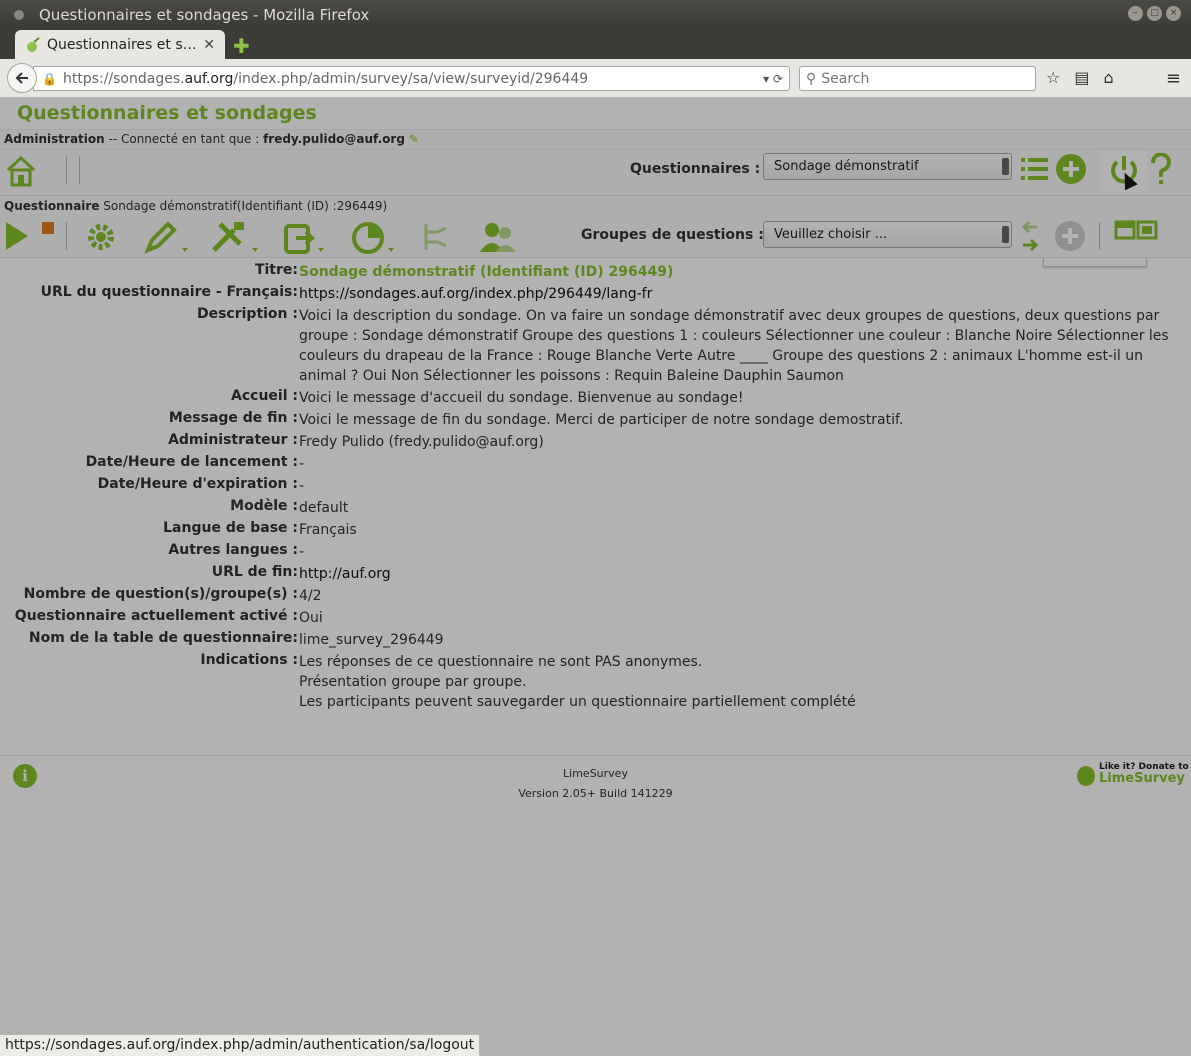 This screenshot has width=1191, height=1056. Describe the element at coordinates (19, 14) in the screenshot. I see `window-menu-icon` at that location.